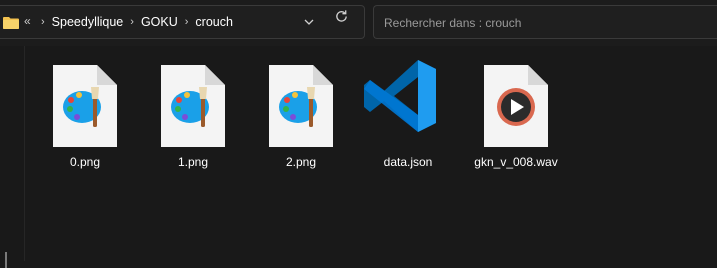 This screenshot has width=717, height=268. What do you see at coordinates (214, 22) in the screenshot?
I see `breadcrumb-item-crouch: crouch` at bounding box center [214, 22].